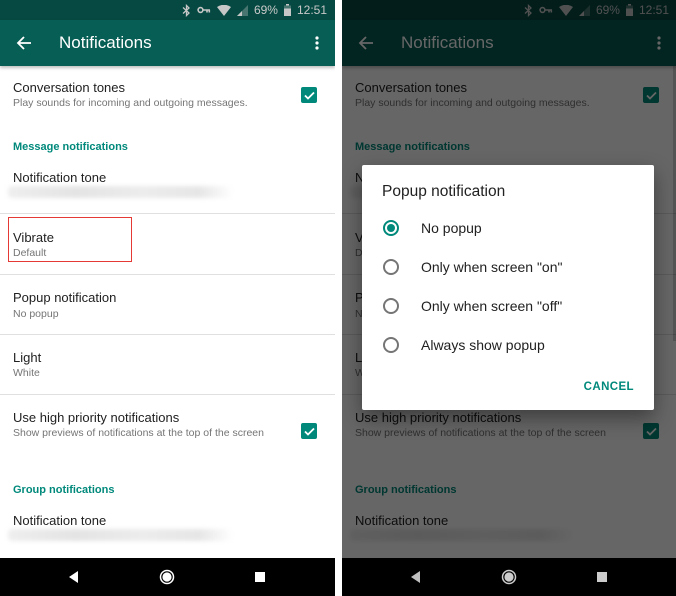 Image resolution: width=676 pixels, height=596 pixels. What do you see at coordinates (311, 10) in the screenshot?
I see `clock: 12:51` at bounding box center [311, 10].